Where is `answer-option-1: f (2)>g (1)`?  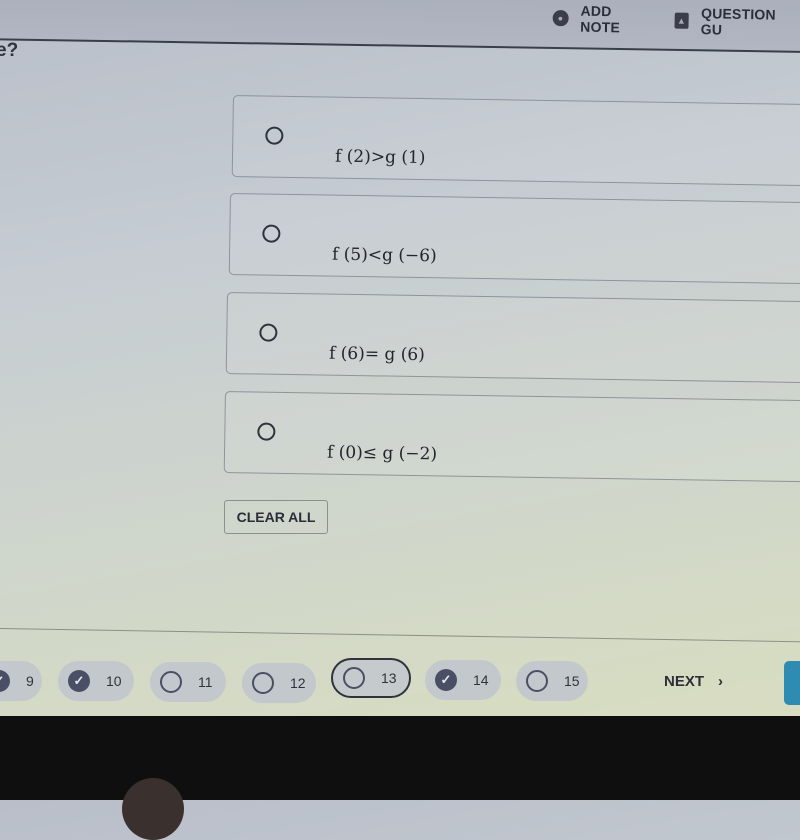
answer-option-1: f (2)>g (1) is located at coordinates (515, 141).